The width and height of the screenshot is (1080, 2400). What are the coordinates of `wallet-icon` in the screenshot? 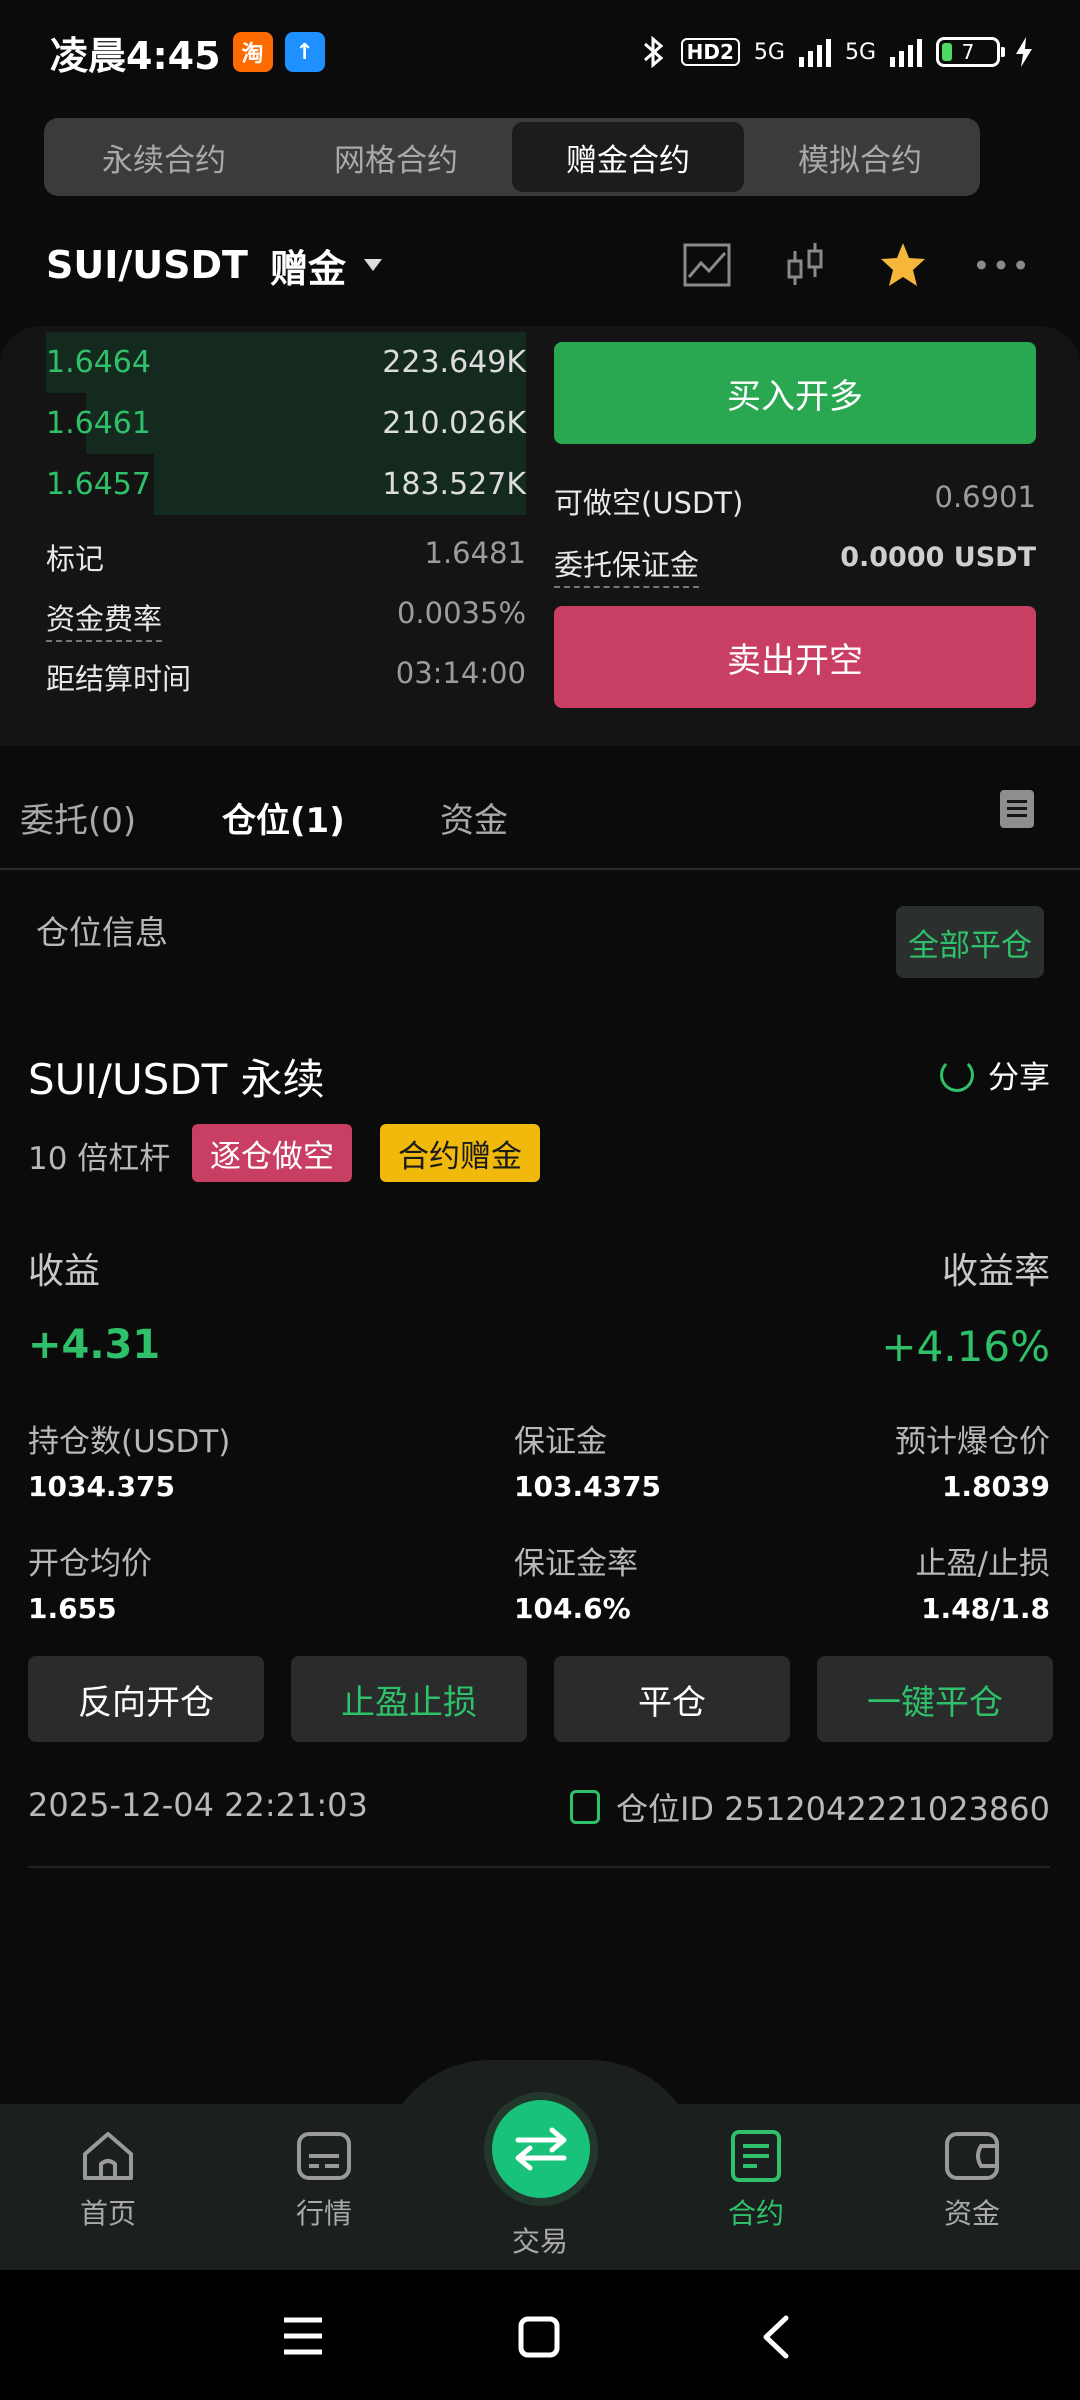 It's located at (972, 2156).